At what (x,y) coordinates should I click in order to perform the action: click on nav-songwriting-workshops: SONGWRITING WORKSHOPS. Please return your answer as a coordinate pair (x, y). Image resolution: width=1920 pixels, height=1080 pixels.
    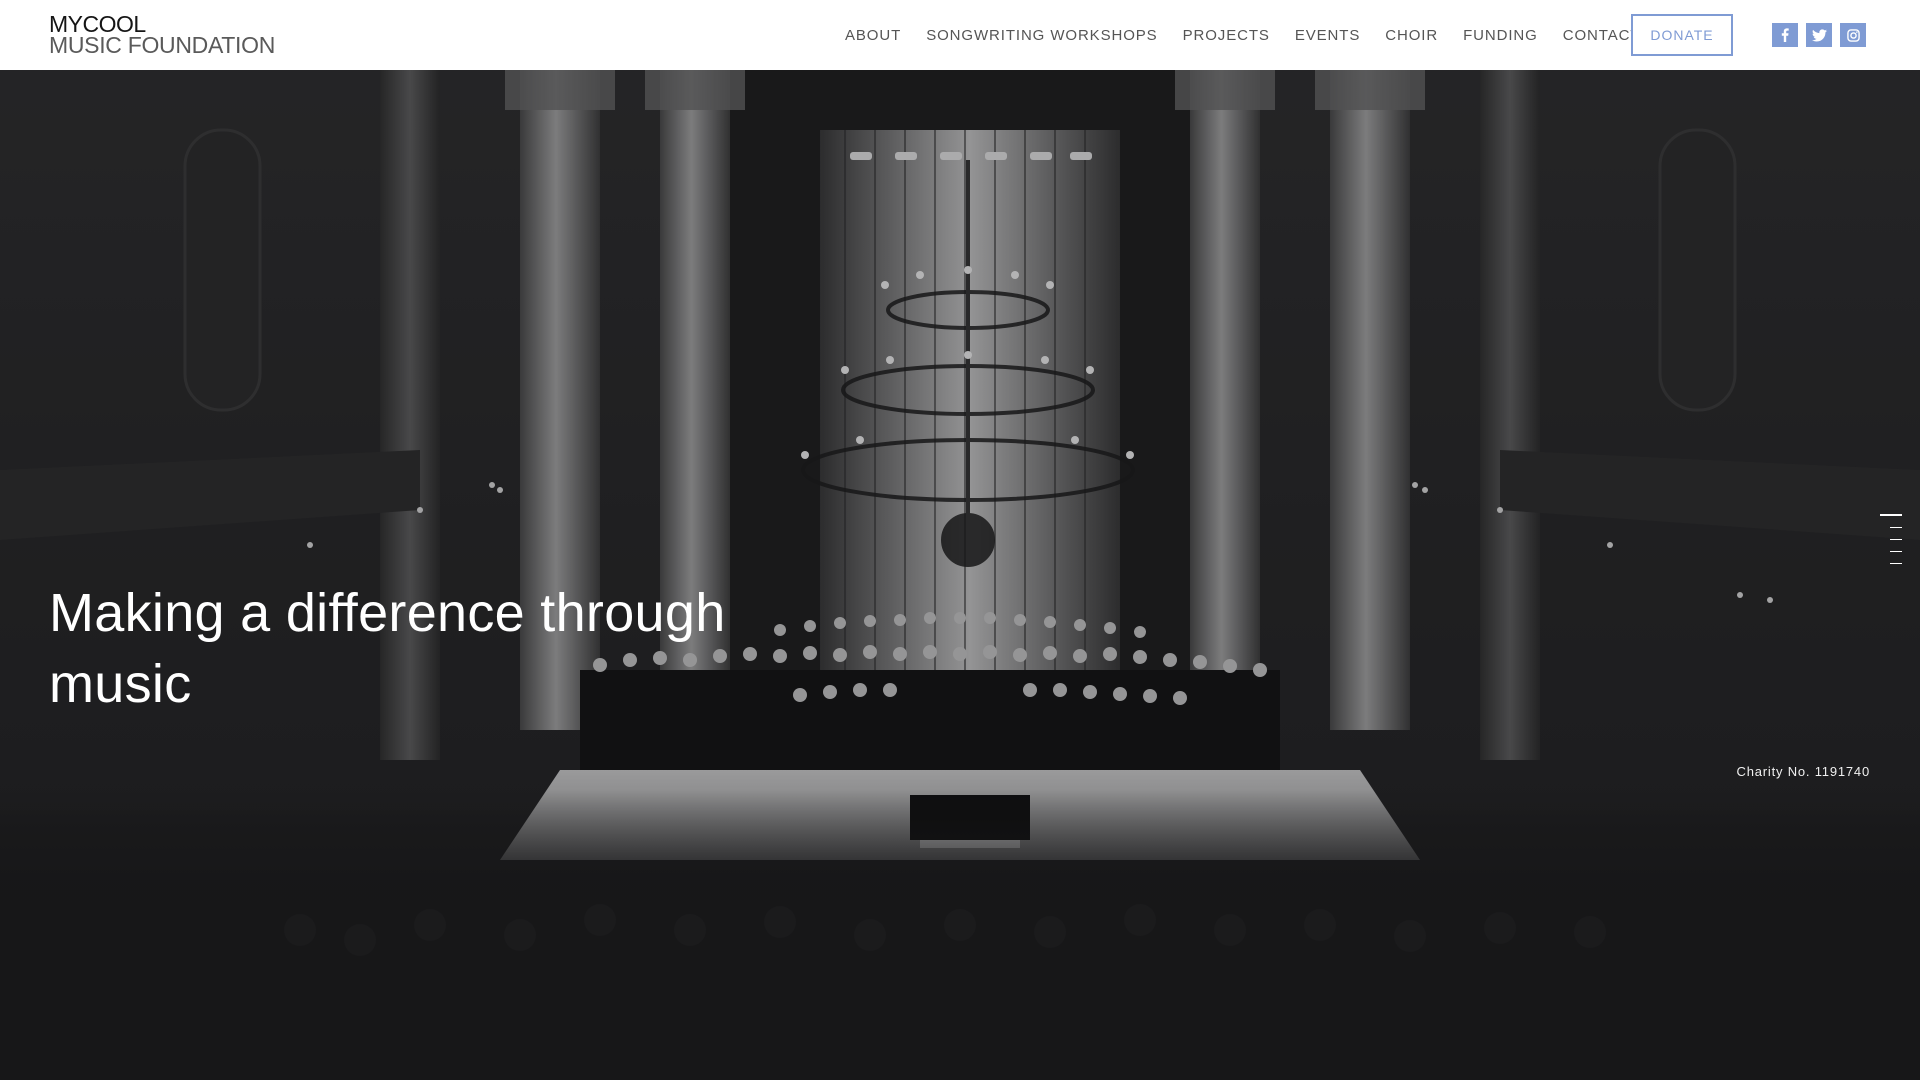
    Looking at the image, I should click on (1041, 35).